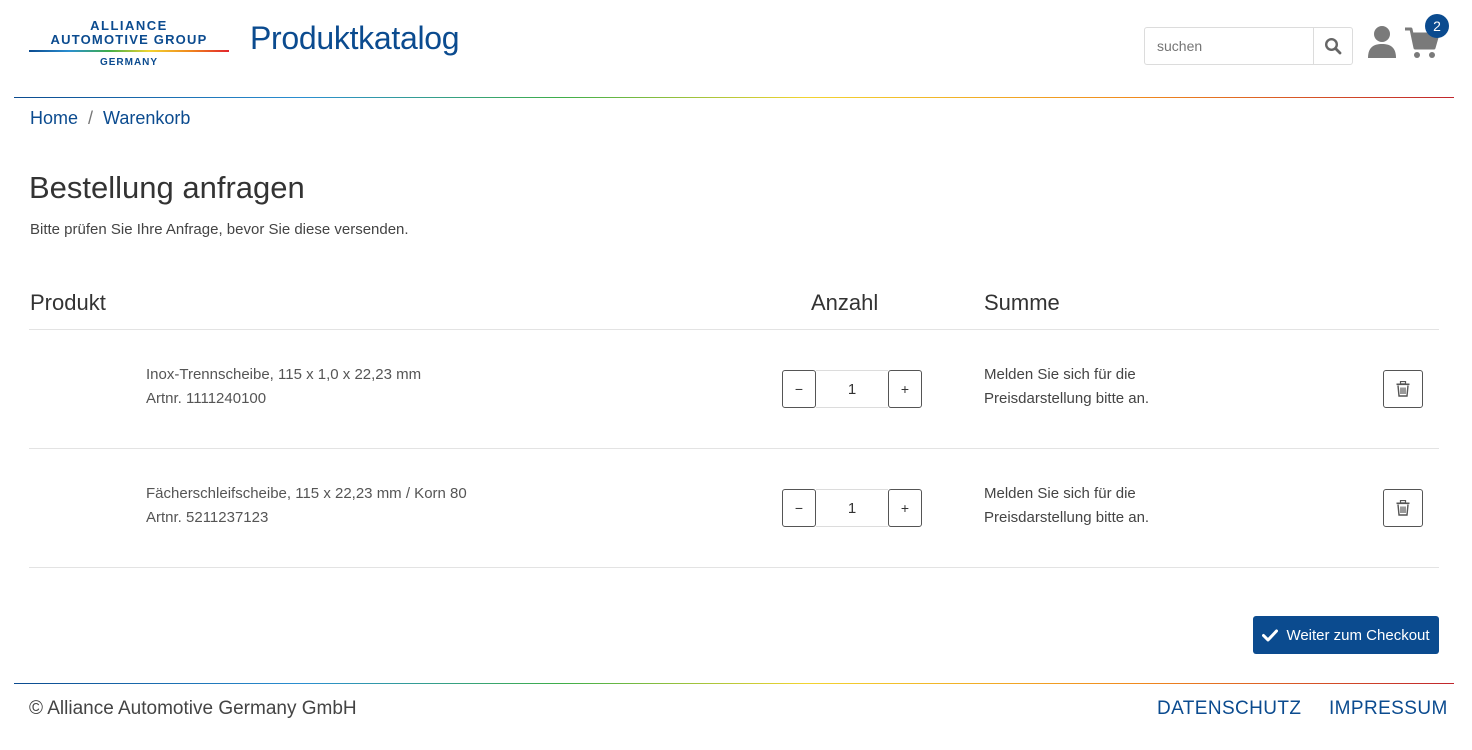  Describe the element at coordinates (1437, 26) in the screenshot. I see `cart-count-badge: 2` at that location.